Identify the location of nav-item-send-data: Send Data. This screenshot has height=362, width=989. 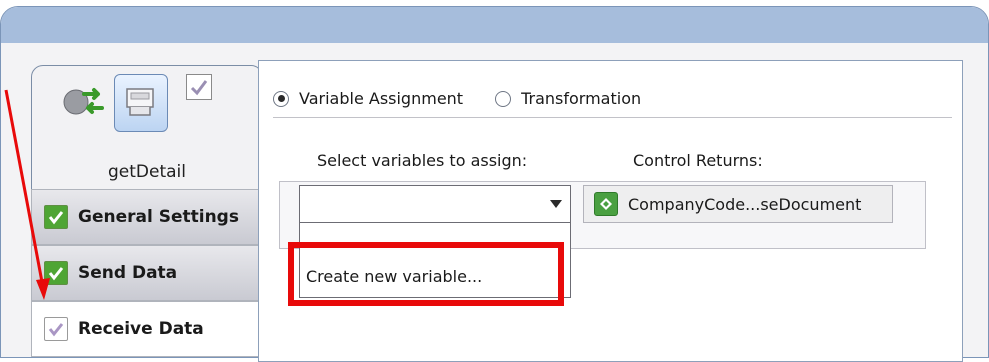
(147, 273).